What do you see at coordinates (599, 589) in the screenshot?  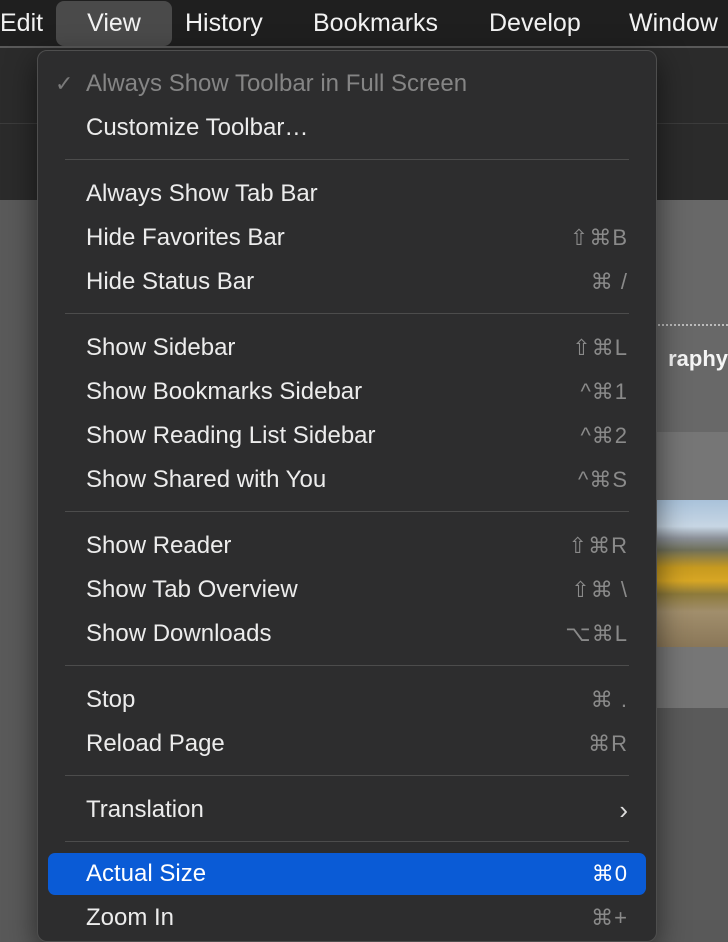 I see `shortcut-label: ⇧⌘ \` at bounding box center [599, 589].